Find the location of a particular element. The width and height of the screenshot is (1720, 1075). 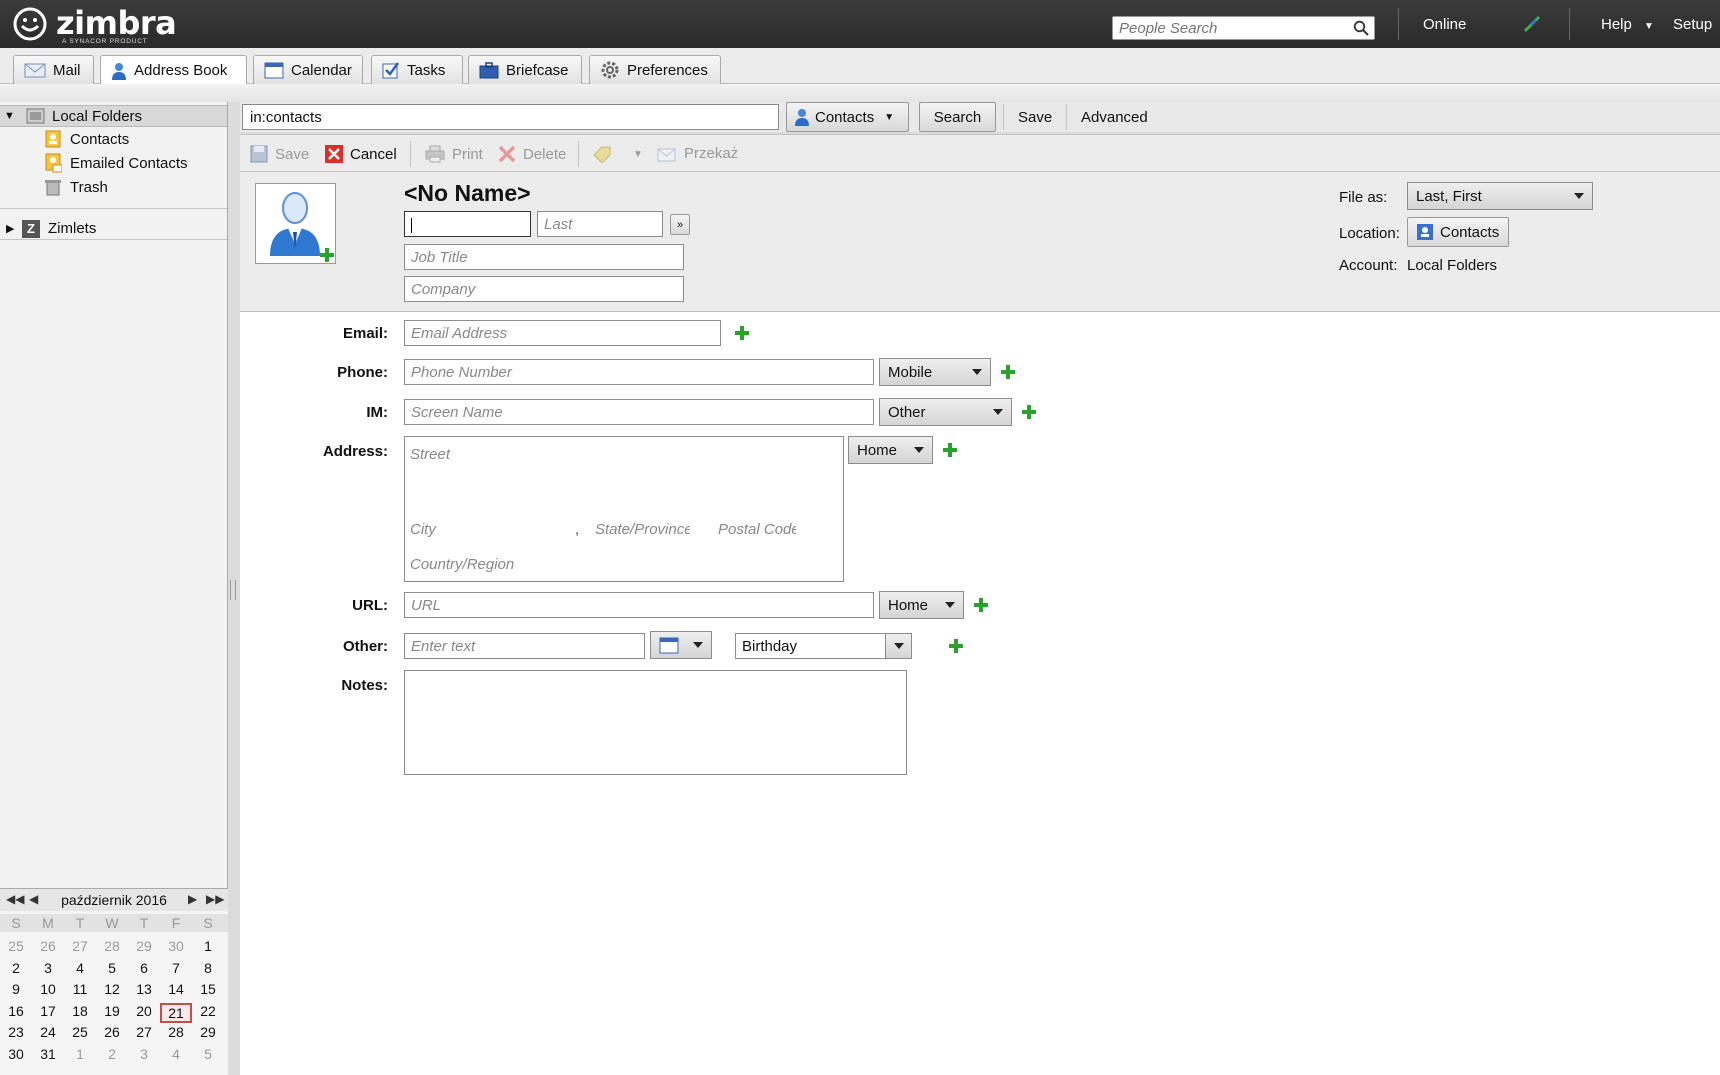

tab-calendar: Calendar is located at coordinates (308, 69).